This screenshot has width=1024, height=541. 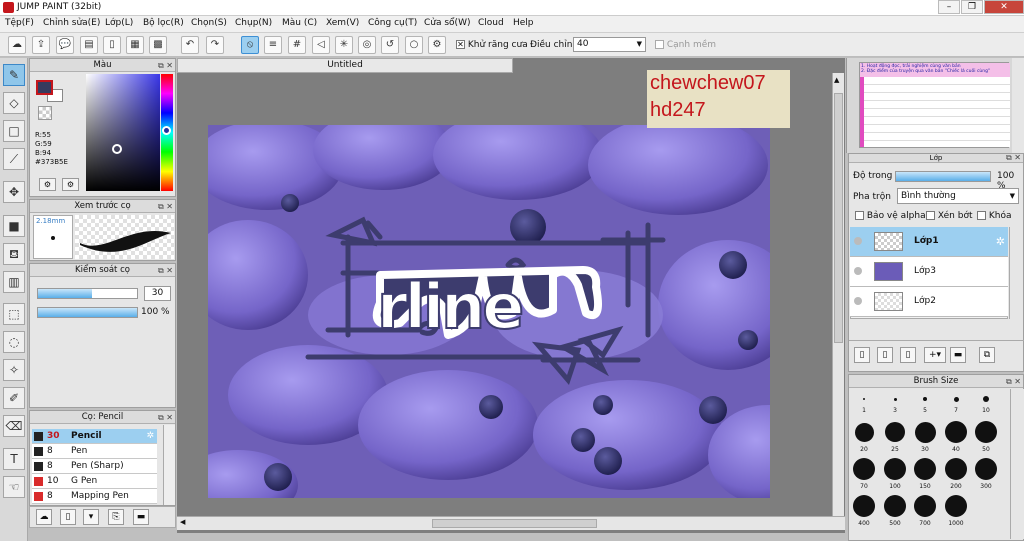 I want to click on brush-item-pencil: 30 Pencil ✲, so click(x=94, y=436).